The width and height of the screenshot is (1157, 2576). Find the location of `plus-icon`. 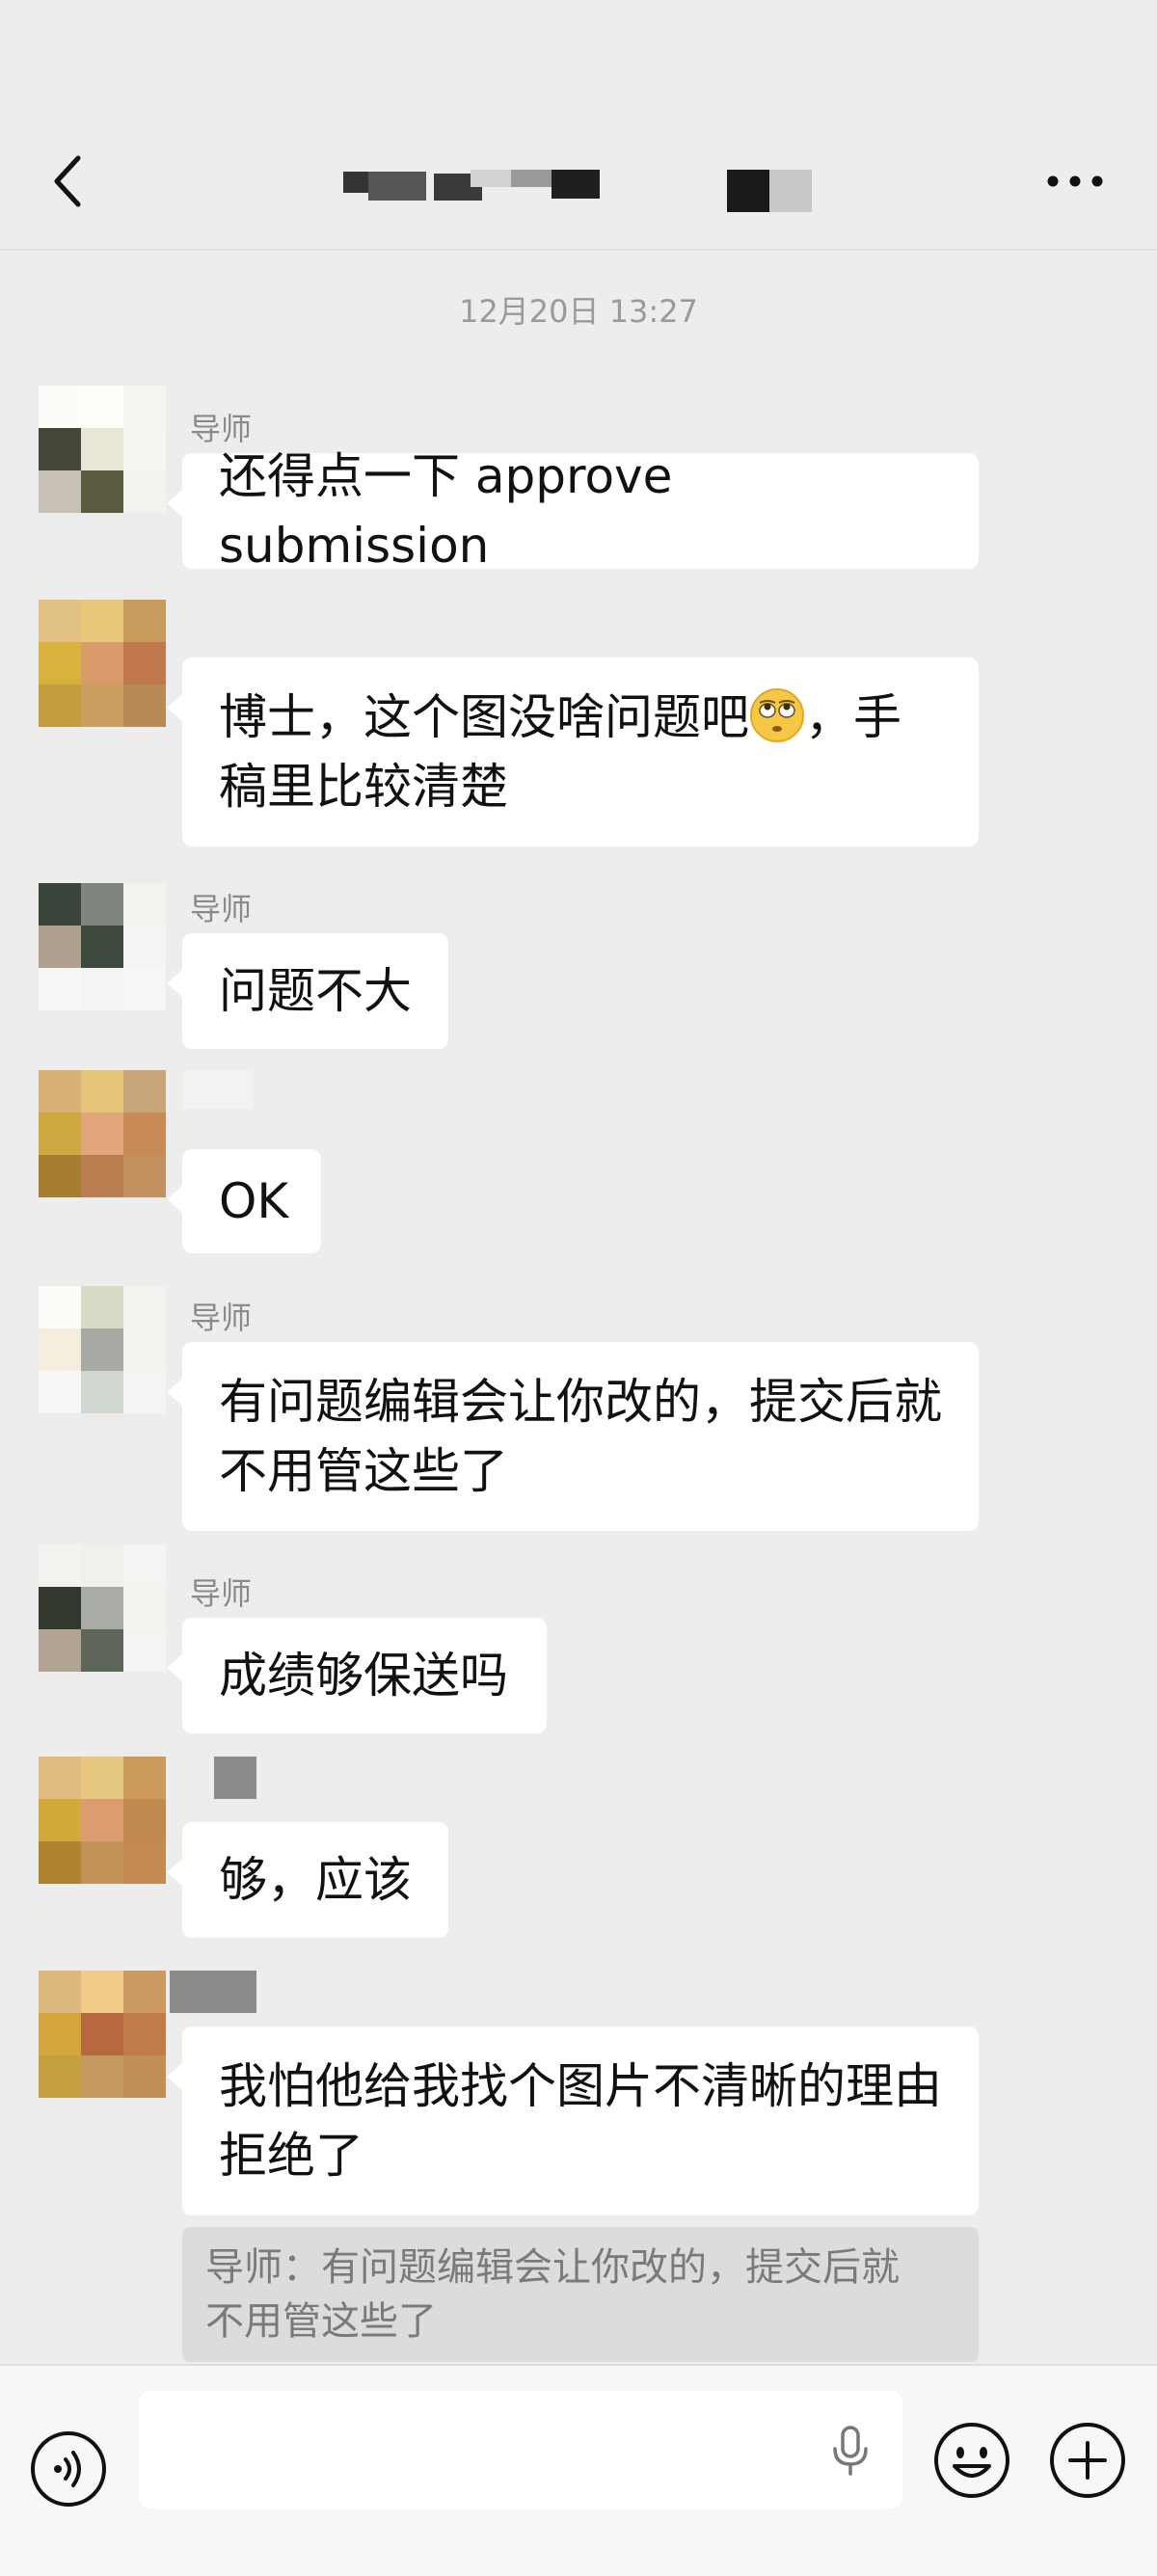

plus-icon is located at coordinates (1087, 2460).